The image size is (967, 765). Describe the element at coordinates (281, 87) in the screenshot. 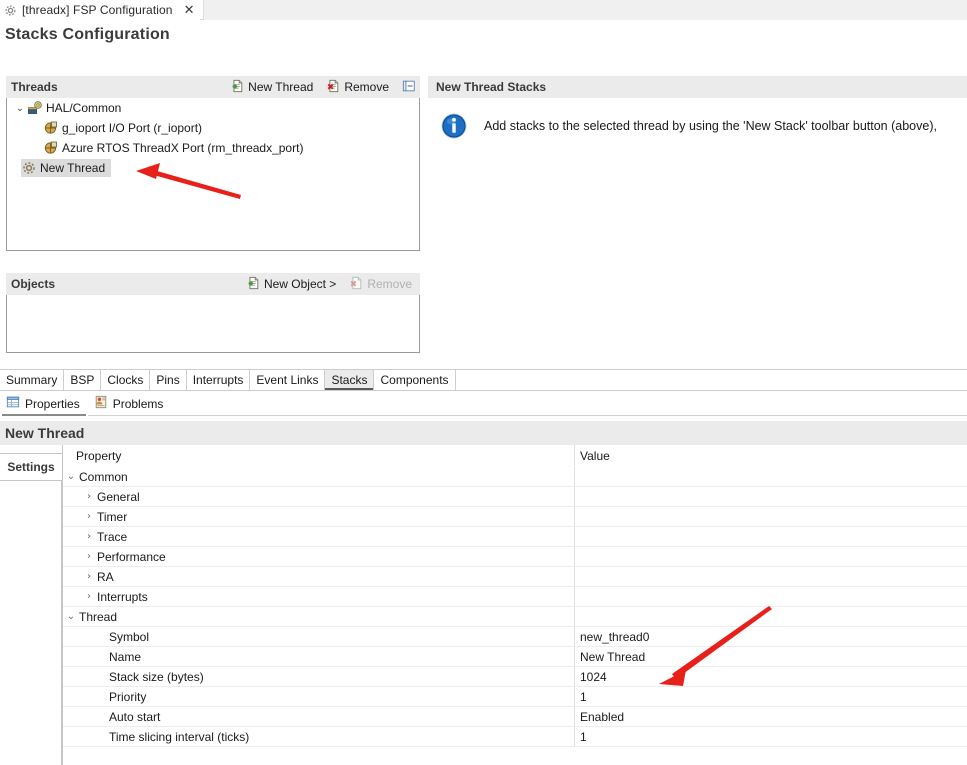

I see `new-thread-label: New Thread` at that location.